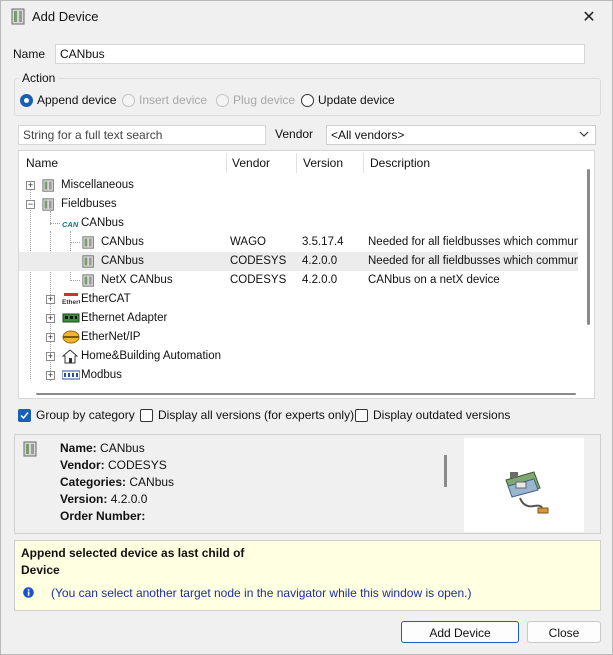 This screenshot has height=655, width=613. I want to click on info-version: Version: 4.2.0.0, so click(104, 499).